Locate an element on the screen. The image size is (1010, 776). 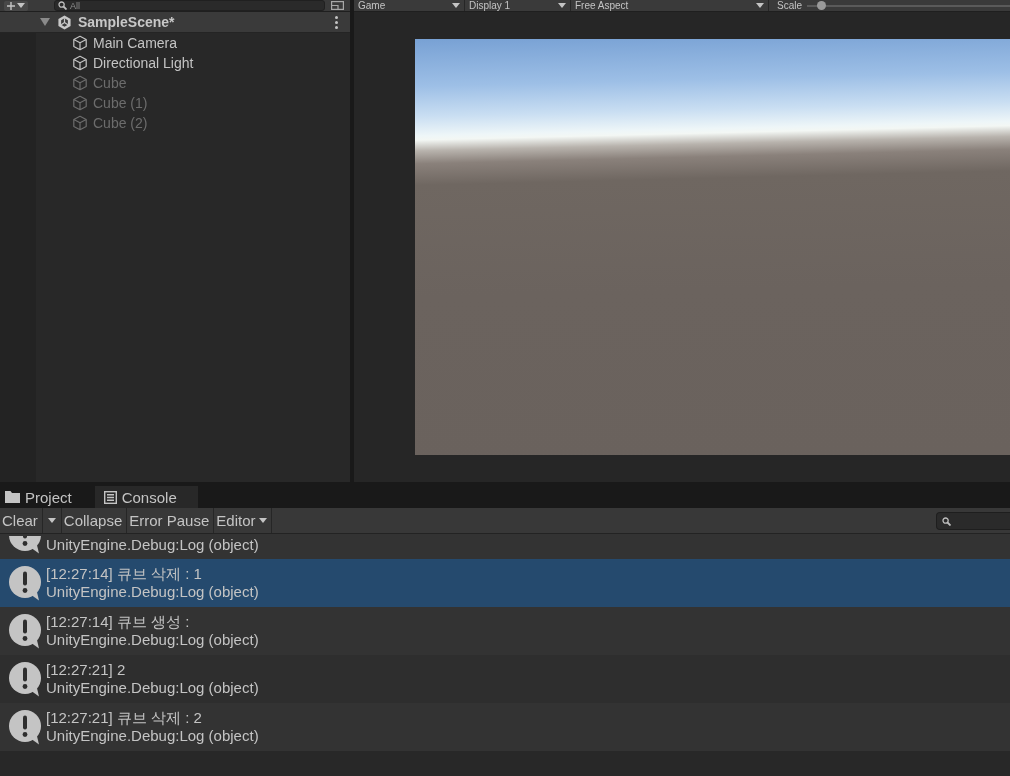
frame-icon is located at coordinates (337, 5).